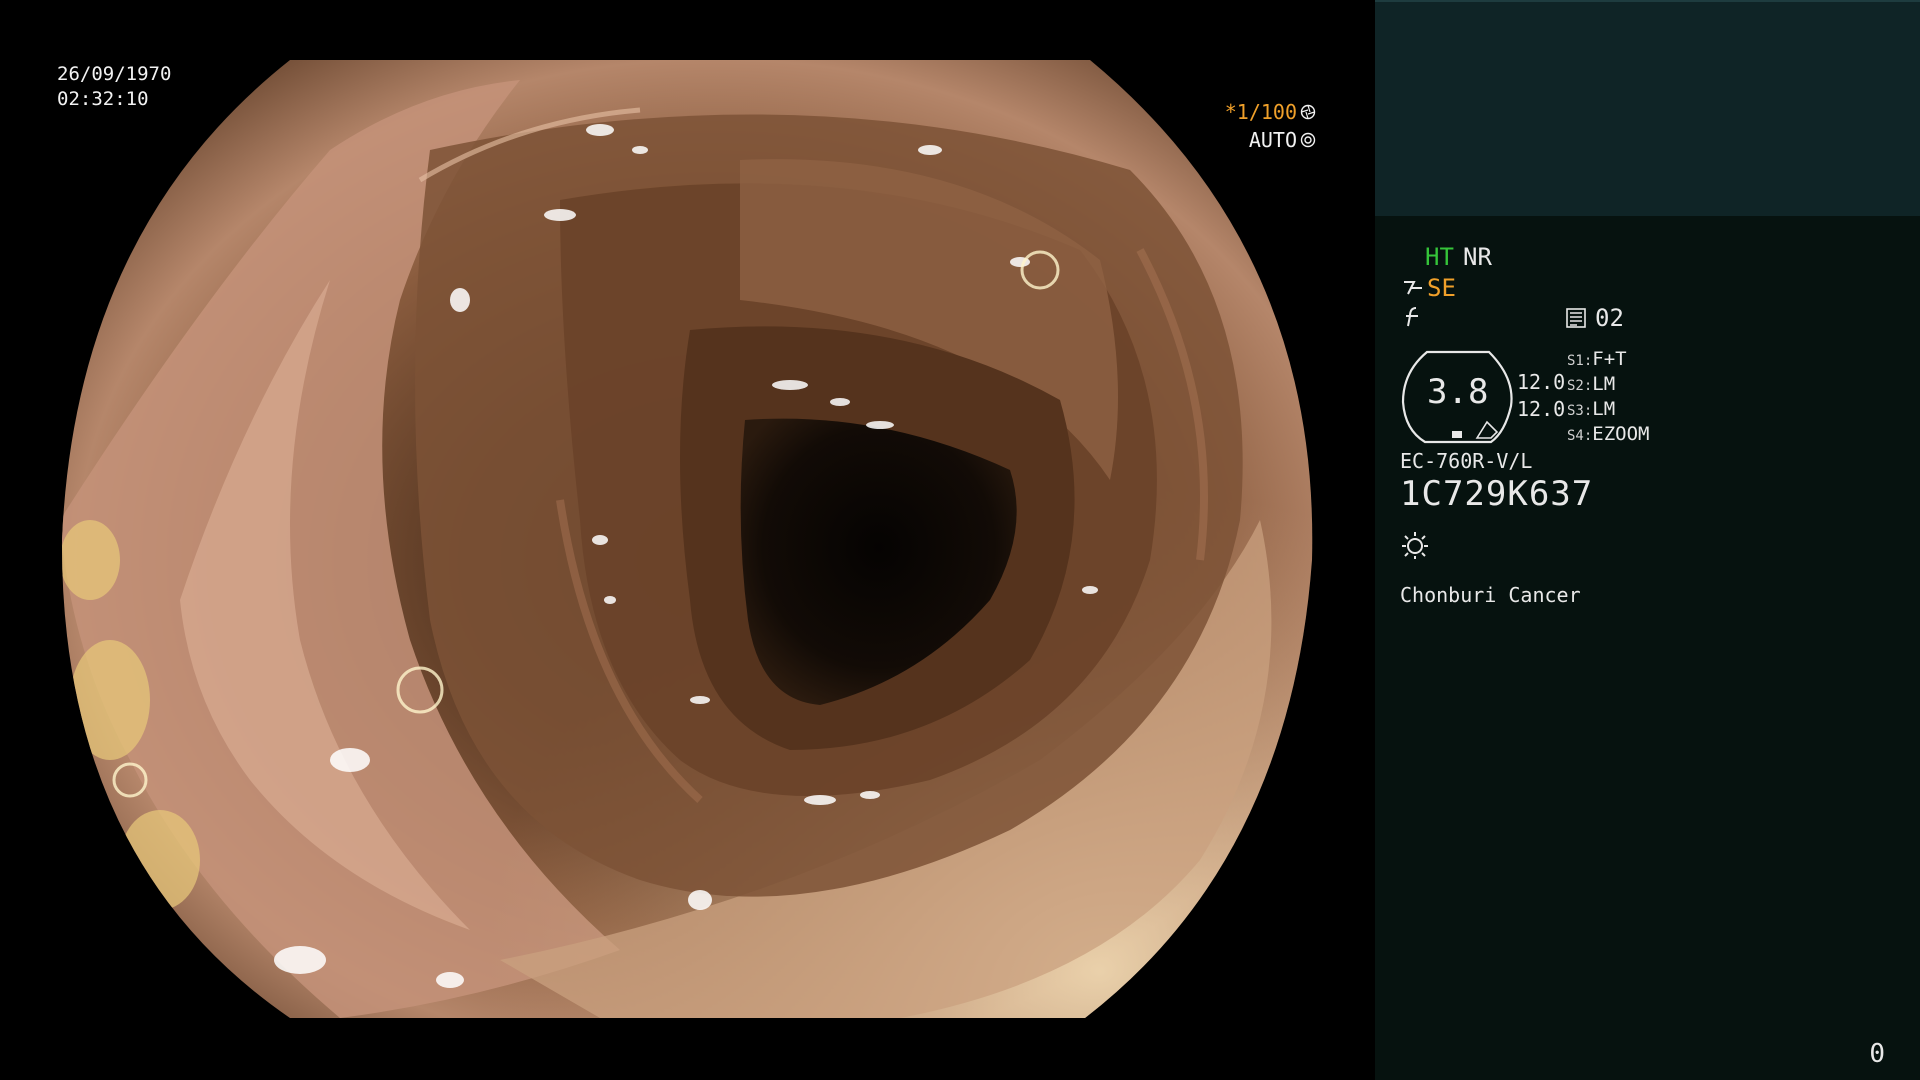 The height and width of the screenshot is (1080, 1920). Describe the element at coordinates (1580, 361) in the screenshot. I see `switch-key: S1:` at that location.